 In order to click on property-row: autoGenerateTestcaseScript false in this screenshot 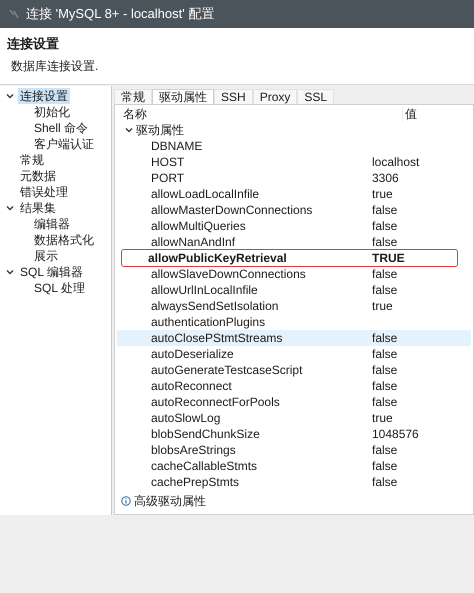, I will do `click(294, 370)`.